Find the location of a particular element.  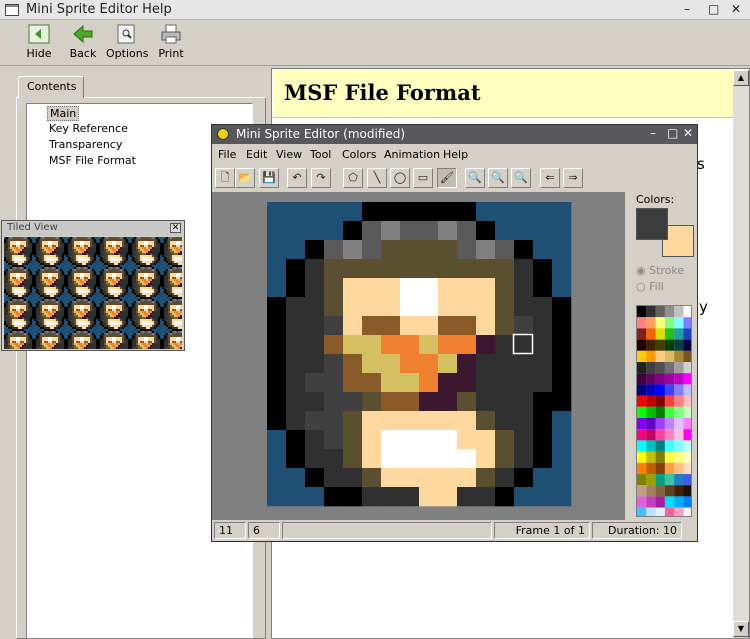

doc-scrollbar: ▲ ▼ is located at coordinates (741, 354).